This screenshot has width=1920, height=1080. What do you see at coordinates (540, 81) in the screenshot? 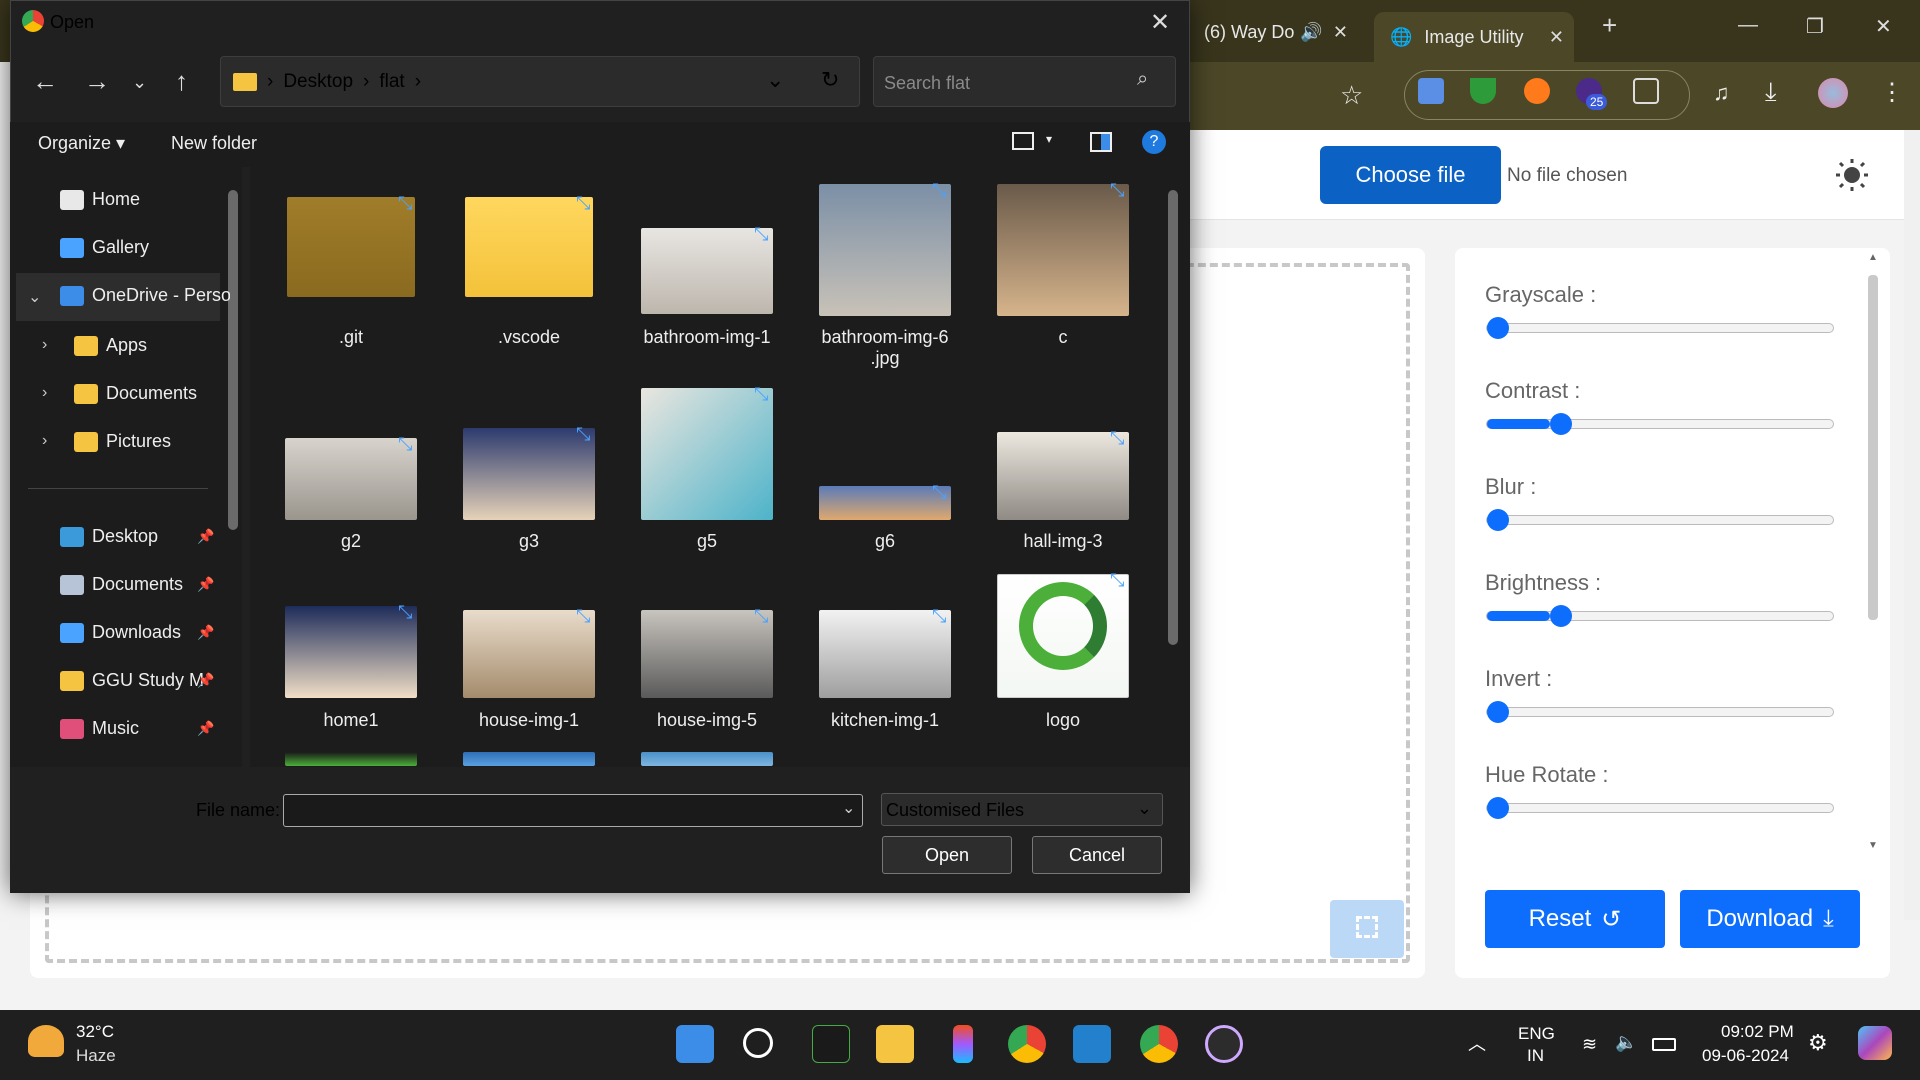
I see `address-bar: › Desktop › flat › ⌄ ↻` at bounding box center [540, 81].